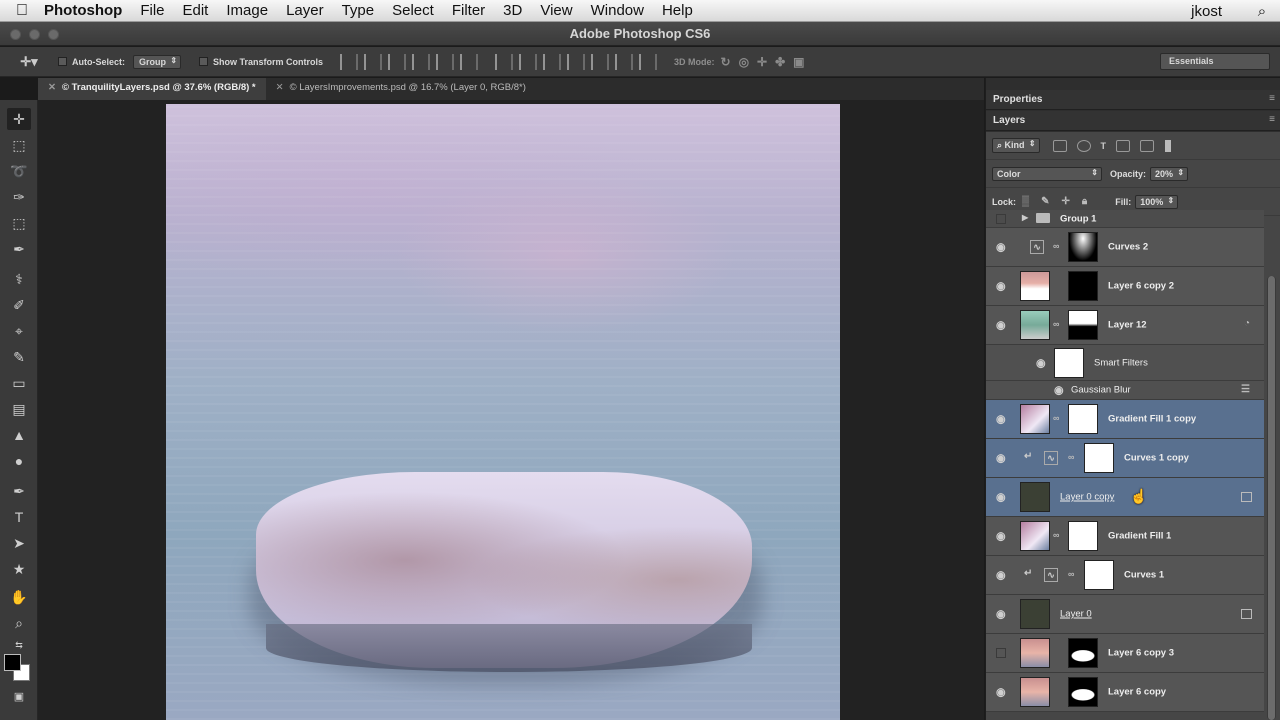  What do you see at coordinates (1125, 458) in the screenshot?
I see `layer-row-curves-1-copy: ◉ ↵ ∿ ∞ Curves 1 copy` at bounding box center [1125, 458].